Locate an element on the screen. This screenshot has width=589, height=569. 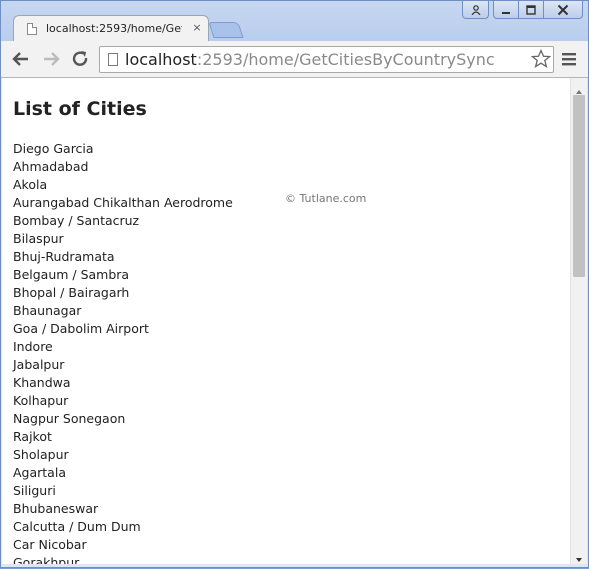
list-item: Khandwa is located at coordinates (42, 382).